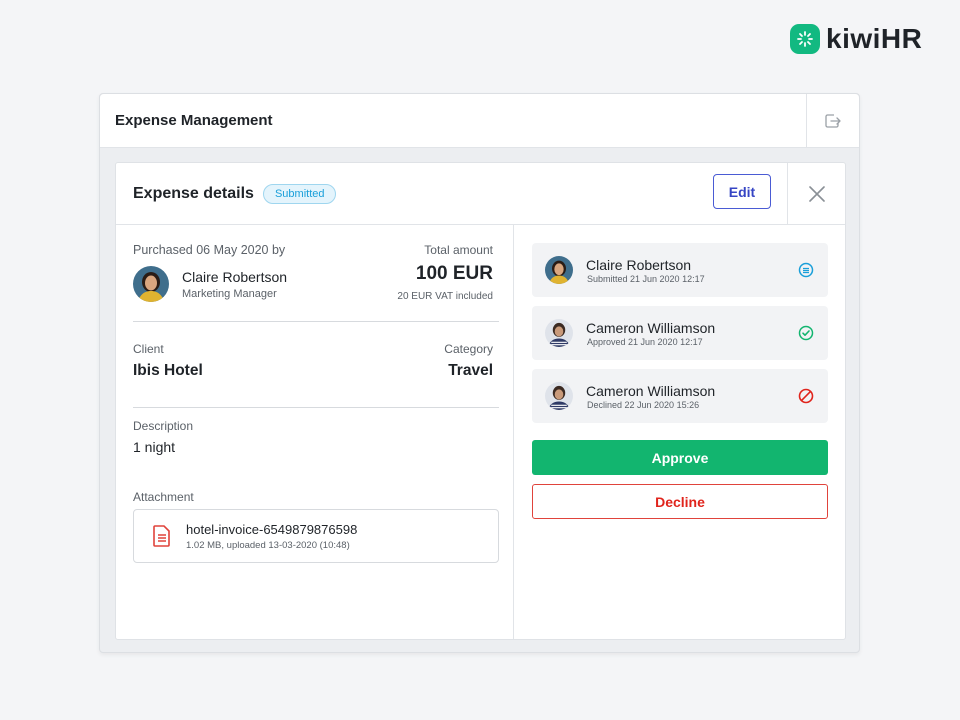  What do you see at coordinates (168, 370) in the screenshot?
I see `client-value: Ibis Hotel` at bounding box center [168, 370].